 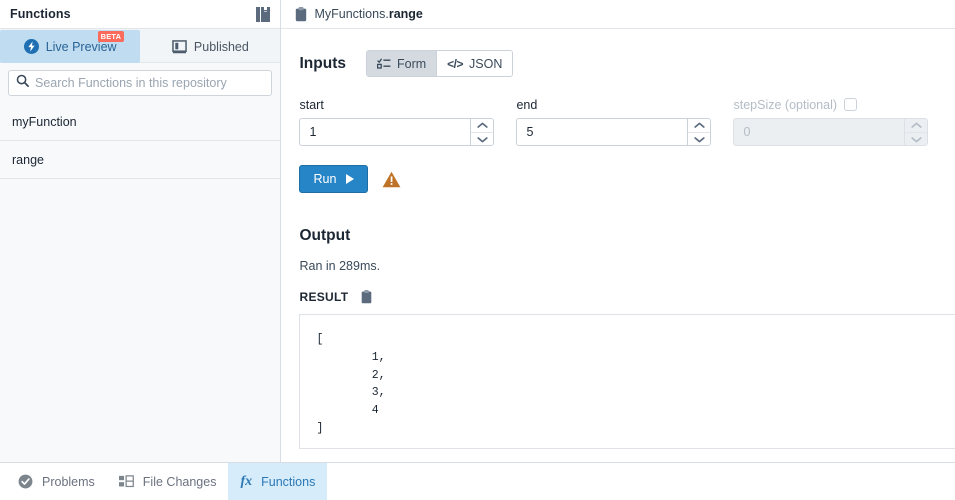 I want to click on start-input, so click(x=385, y=132).